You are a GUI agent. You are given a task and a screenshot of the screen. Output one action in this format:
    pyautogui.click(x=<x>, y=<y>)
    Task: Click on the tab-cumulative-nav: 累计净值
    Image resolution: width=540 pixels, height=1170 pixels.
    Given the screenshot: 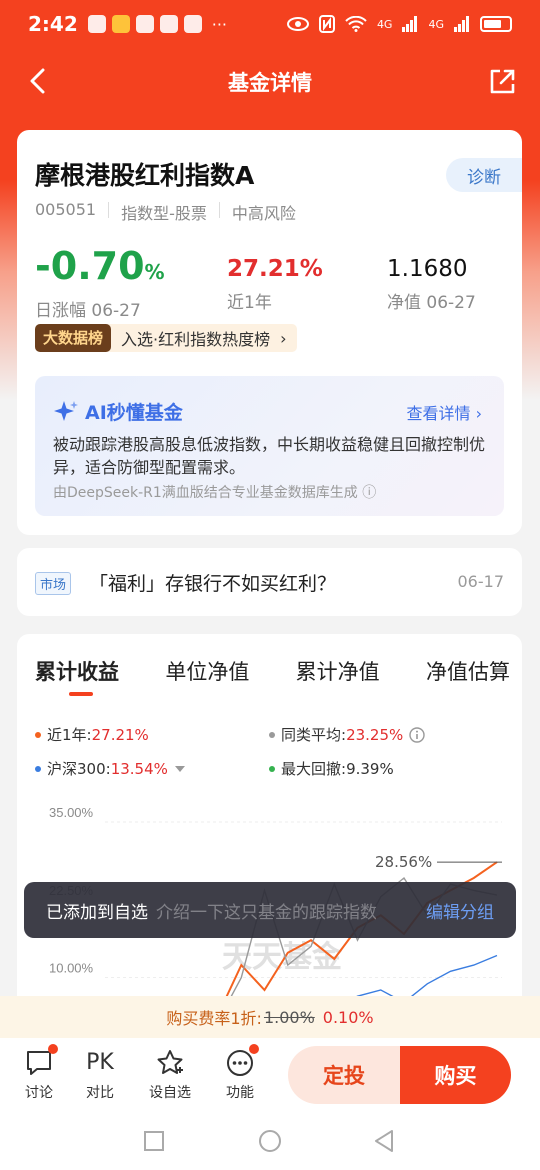 What is the action you would take?
    pyautogui.click(x=338, y=671)
    